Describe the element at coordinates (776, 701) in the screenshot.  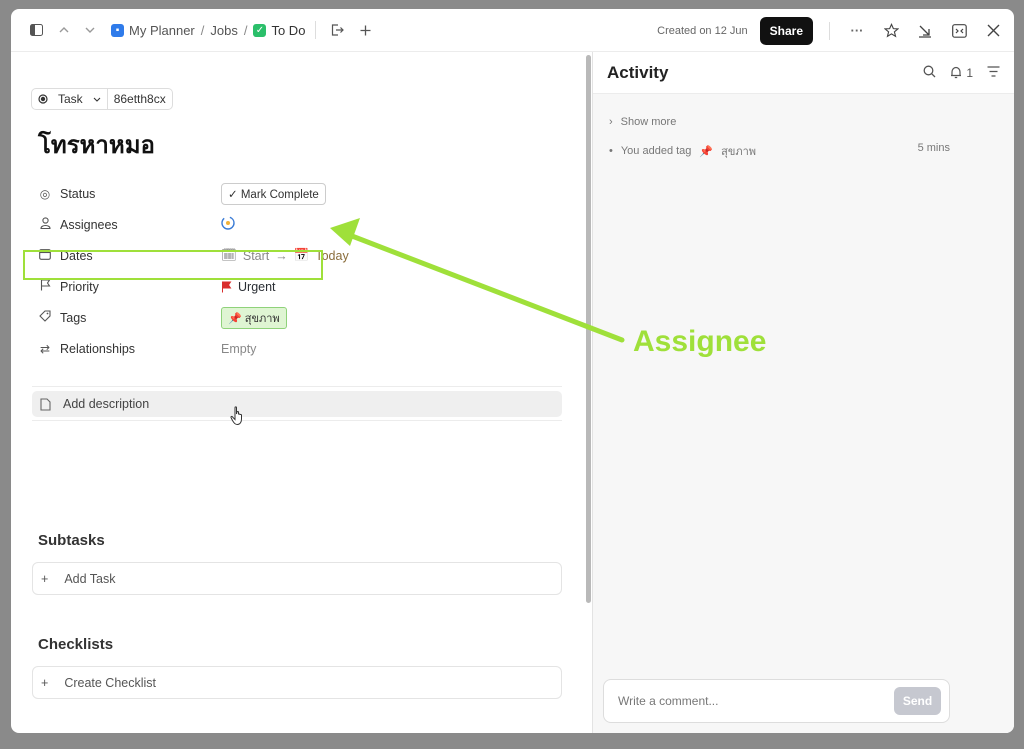
I see `comment-input: Write a comment... Send` at that location.